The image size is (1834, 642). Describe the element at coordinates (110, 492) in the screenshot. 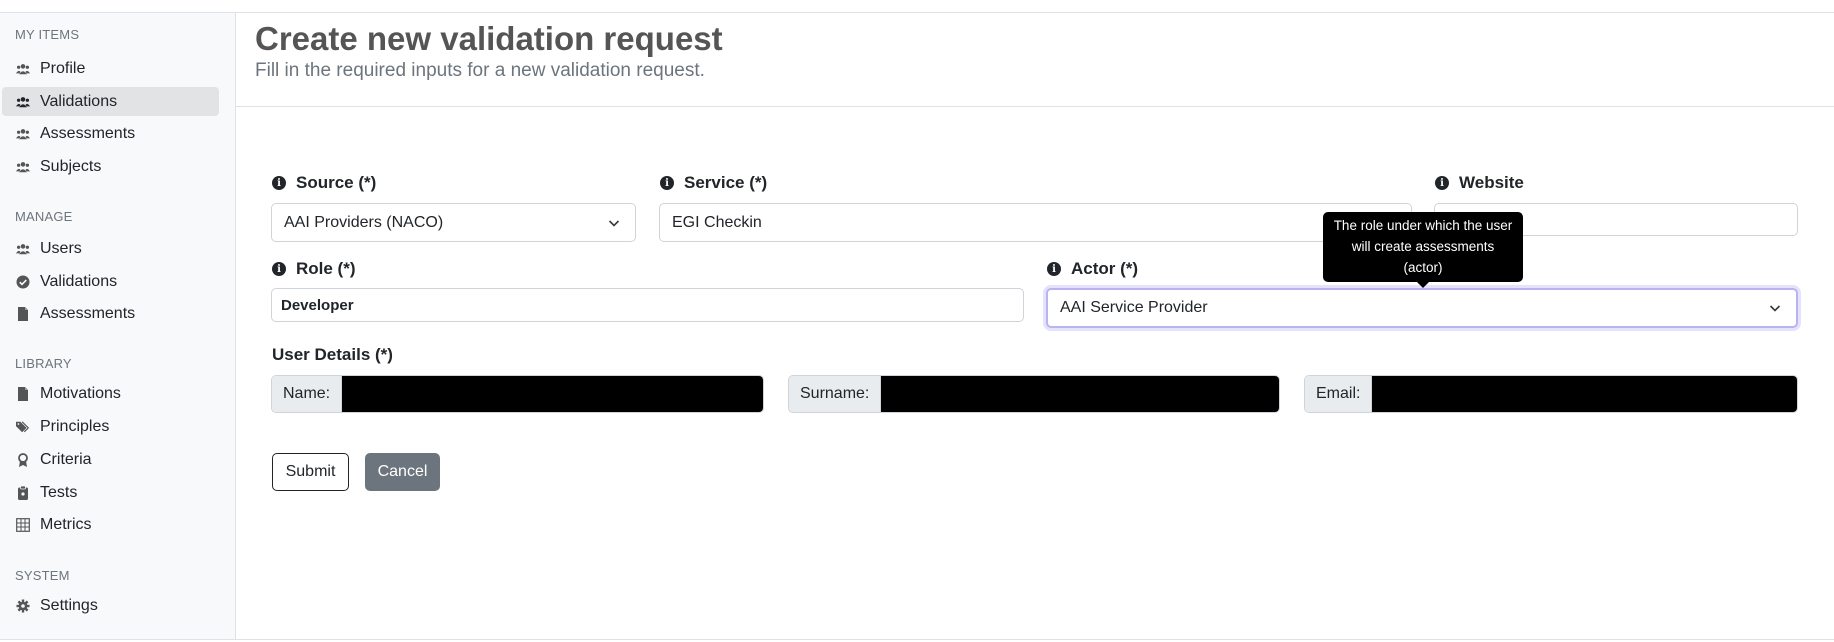

I see `sidebar-item-tests: Tests` at that location.